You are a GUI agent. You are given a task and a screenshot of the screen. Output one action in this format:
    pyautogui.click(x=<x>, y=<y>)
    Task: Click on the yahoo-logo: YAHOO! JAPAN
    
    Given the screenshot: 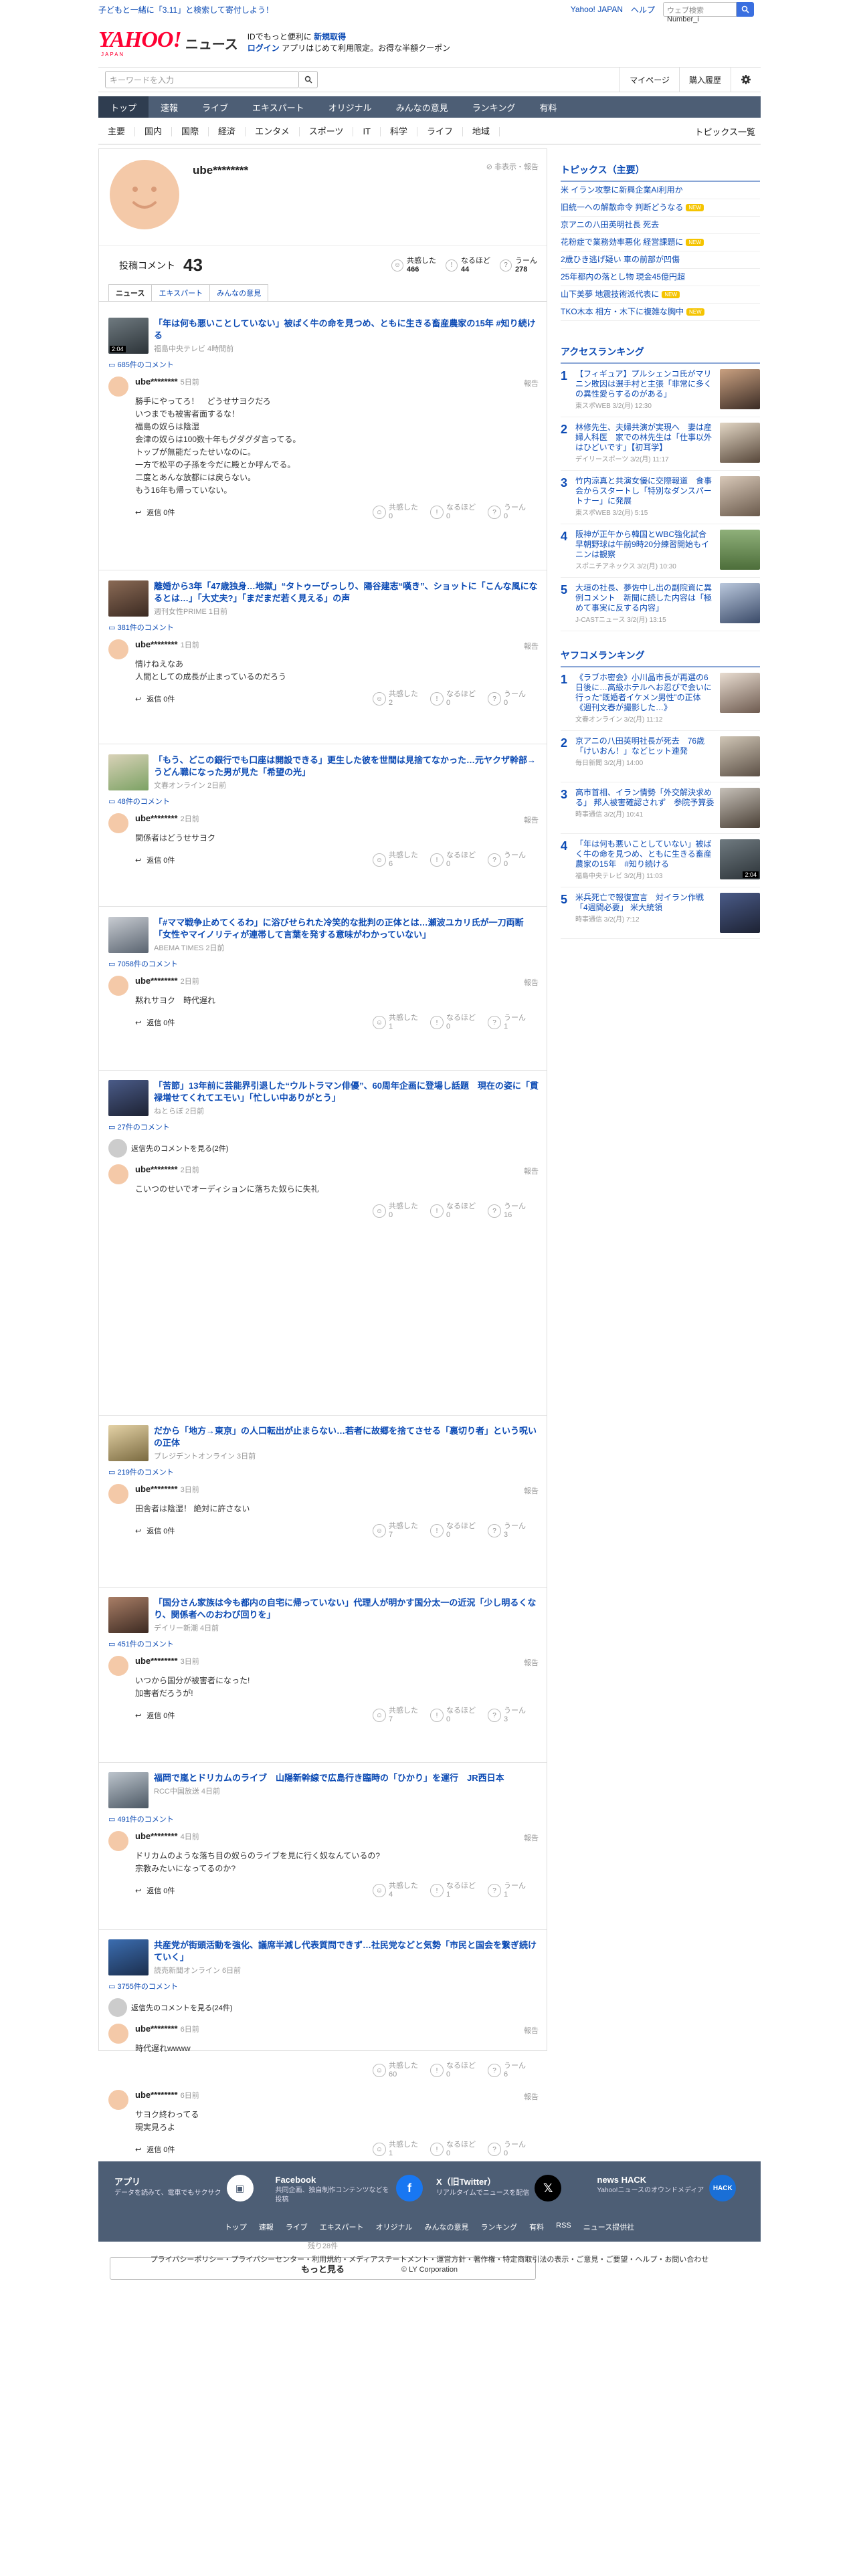 What is the action you would take?
    pyautogui.click(x=140, y=43)
    